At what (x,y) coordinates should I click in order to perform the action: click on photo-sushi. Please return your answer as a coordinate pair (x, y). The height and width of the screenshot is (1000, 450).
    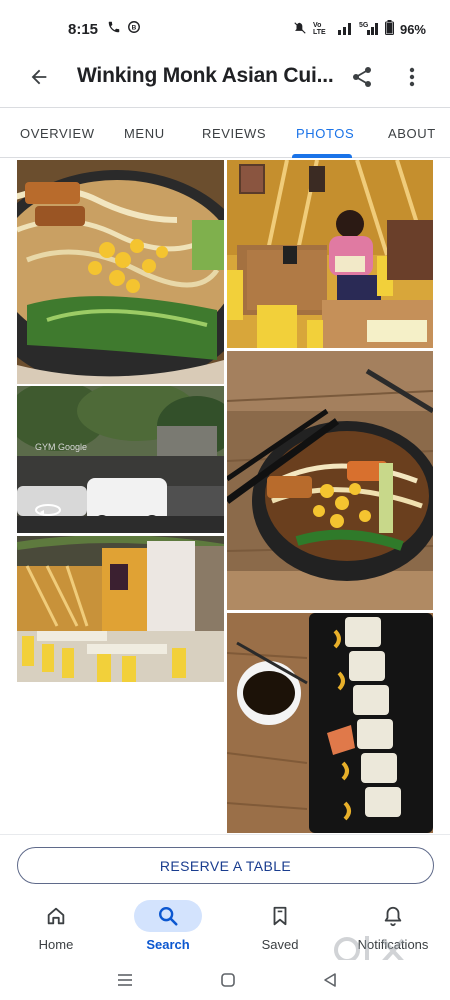
    Looking at the image, I should click on (330, 723).